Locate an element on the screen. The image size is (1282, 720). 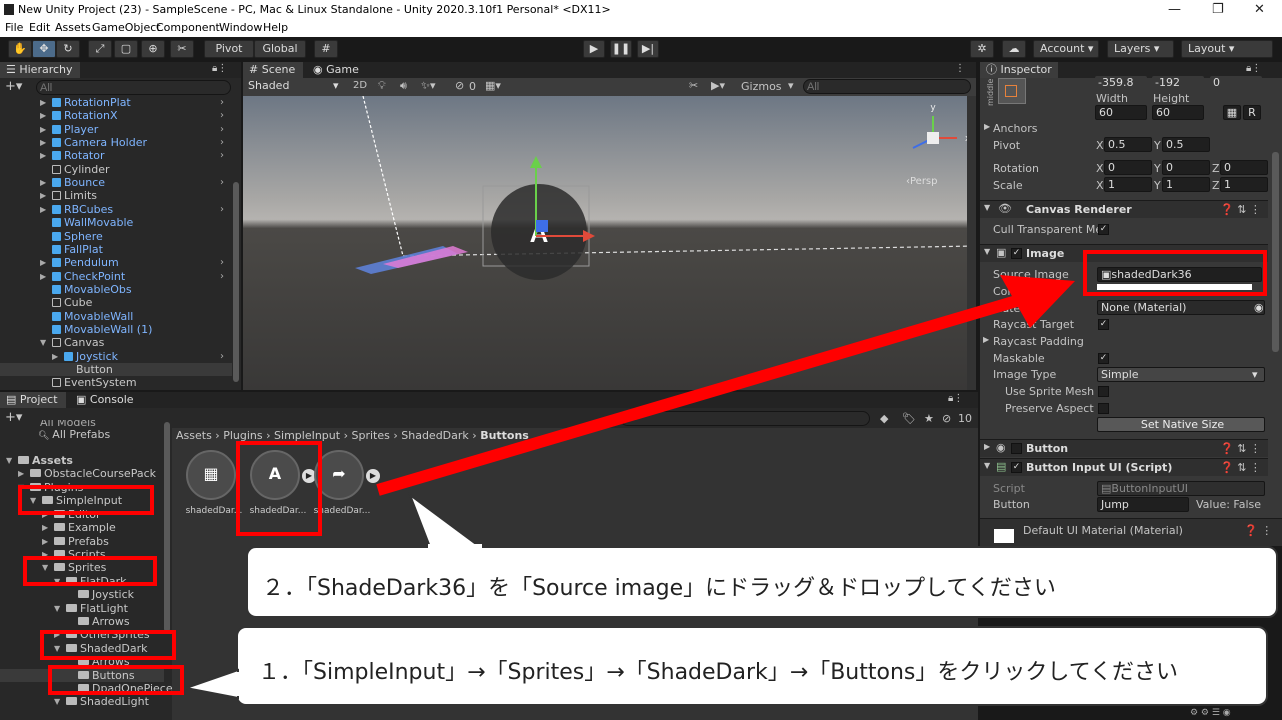
status-icons: ⚙ ⚙ ☰ ◉ is located at coordinates (1210, 713).